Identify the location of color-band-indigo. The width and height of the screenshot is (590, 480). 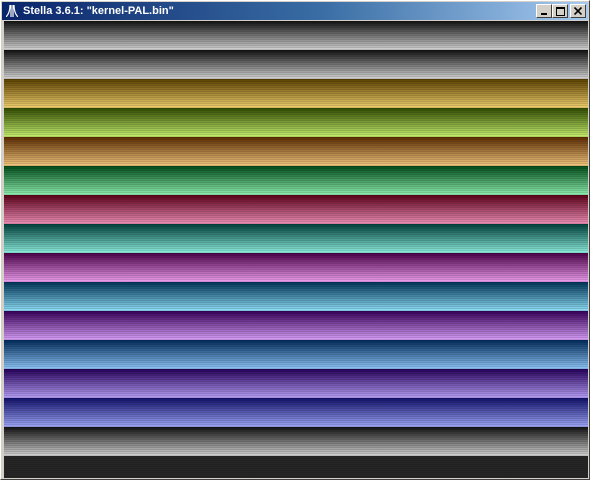
(296, 412).